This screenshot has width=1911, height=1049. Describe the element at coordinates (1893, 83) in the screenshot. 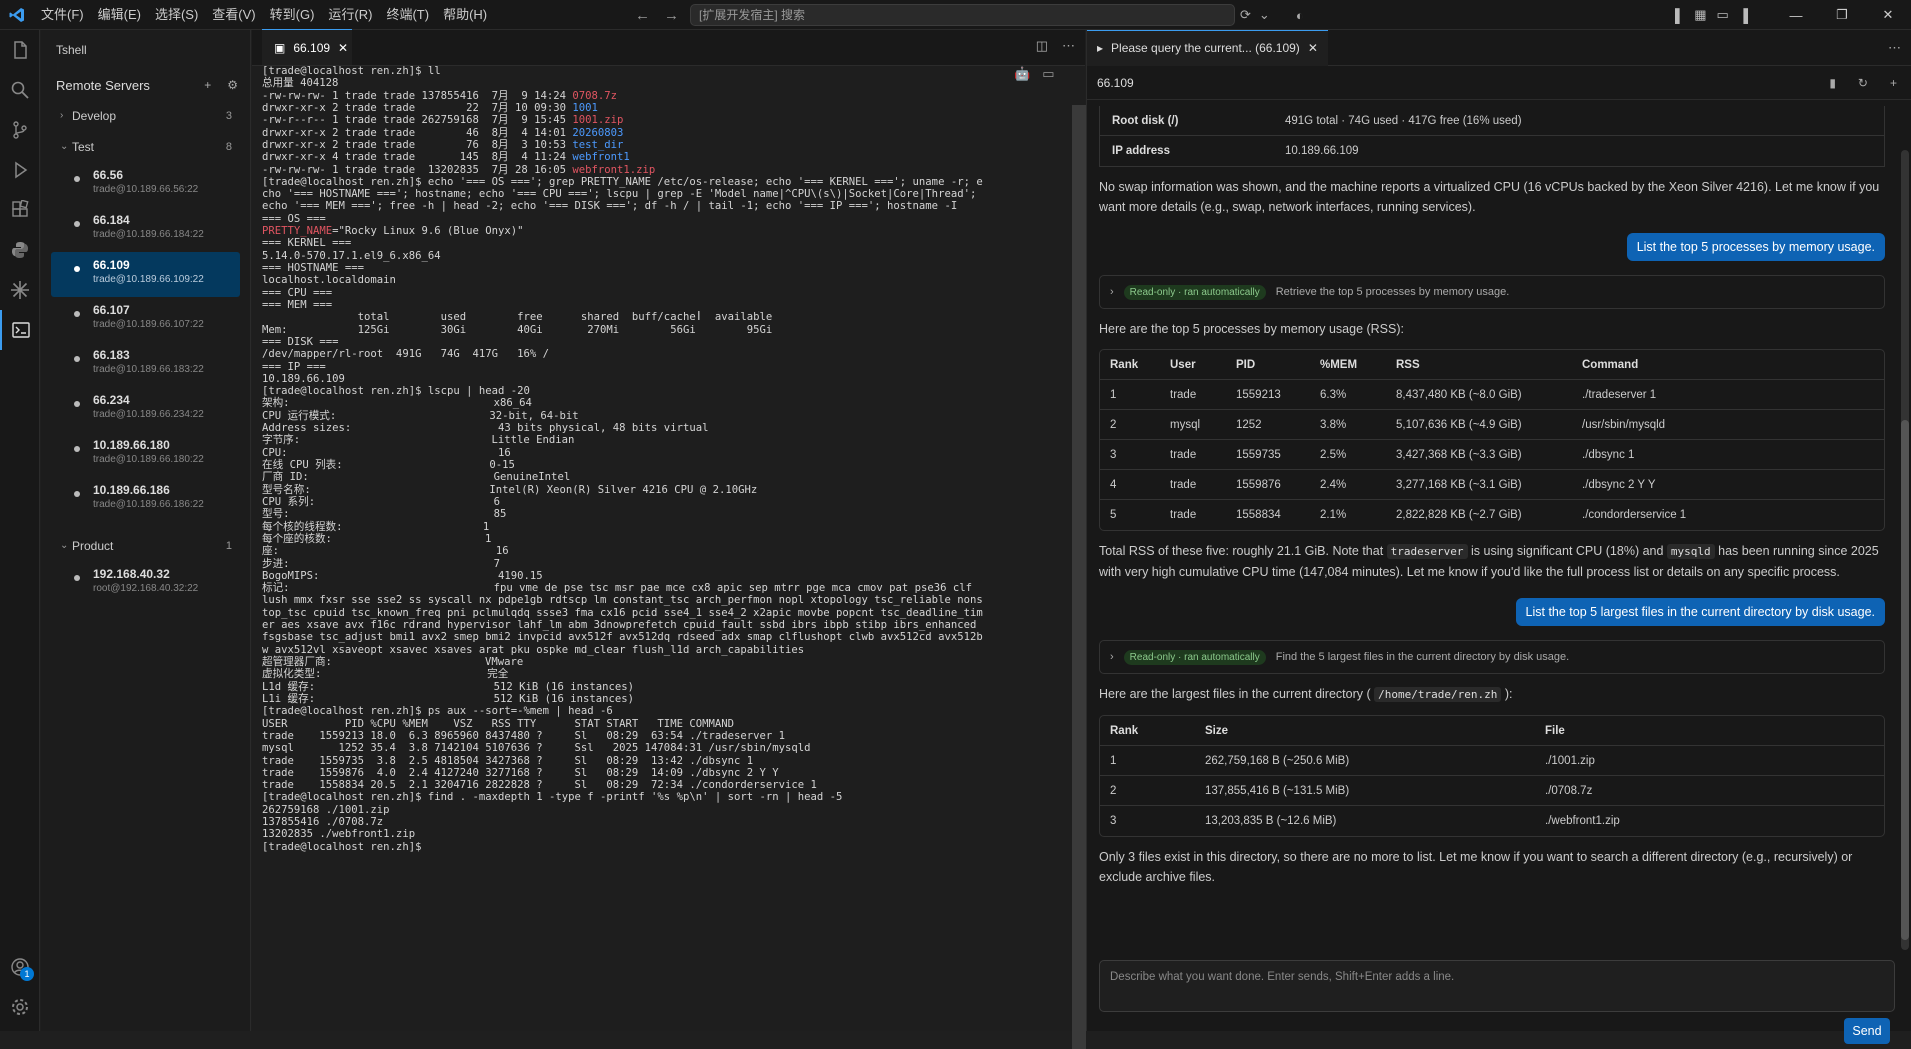

I see `new-chat-icon: +` at that location.